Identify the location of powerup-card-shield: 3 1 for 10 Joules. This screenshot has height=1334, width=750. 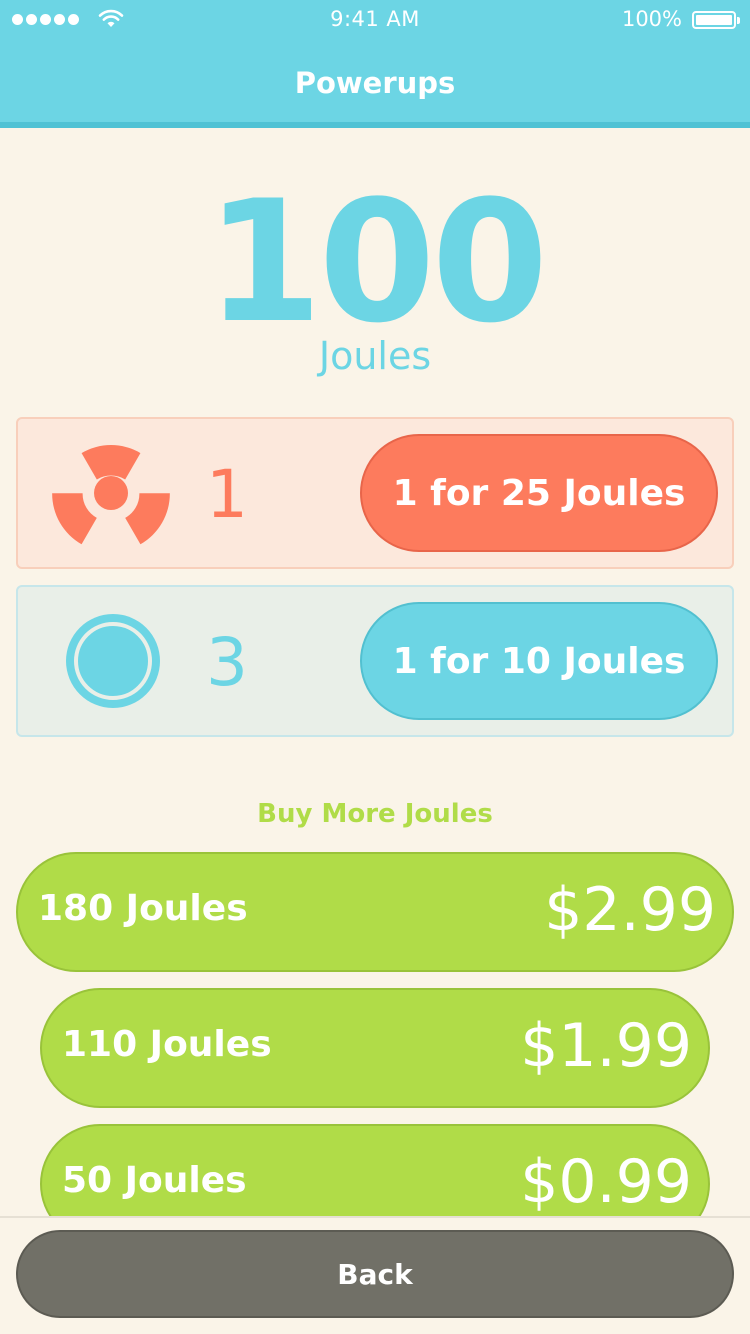
(375, 661).